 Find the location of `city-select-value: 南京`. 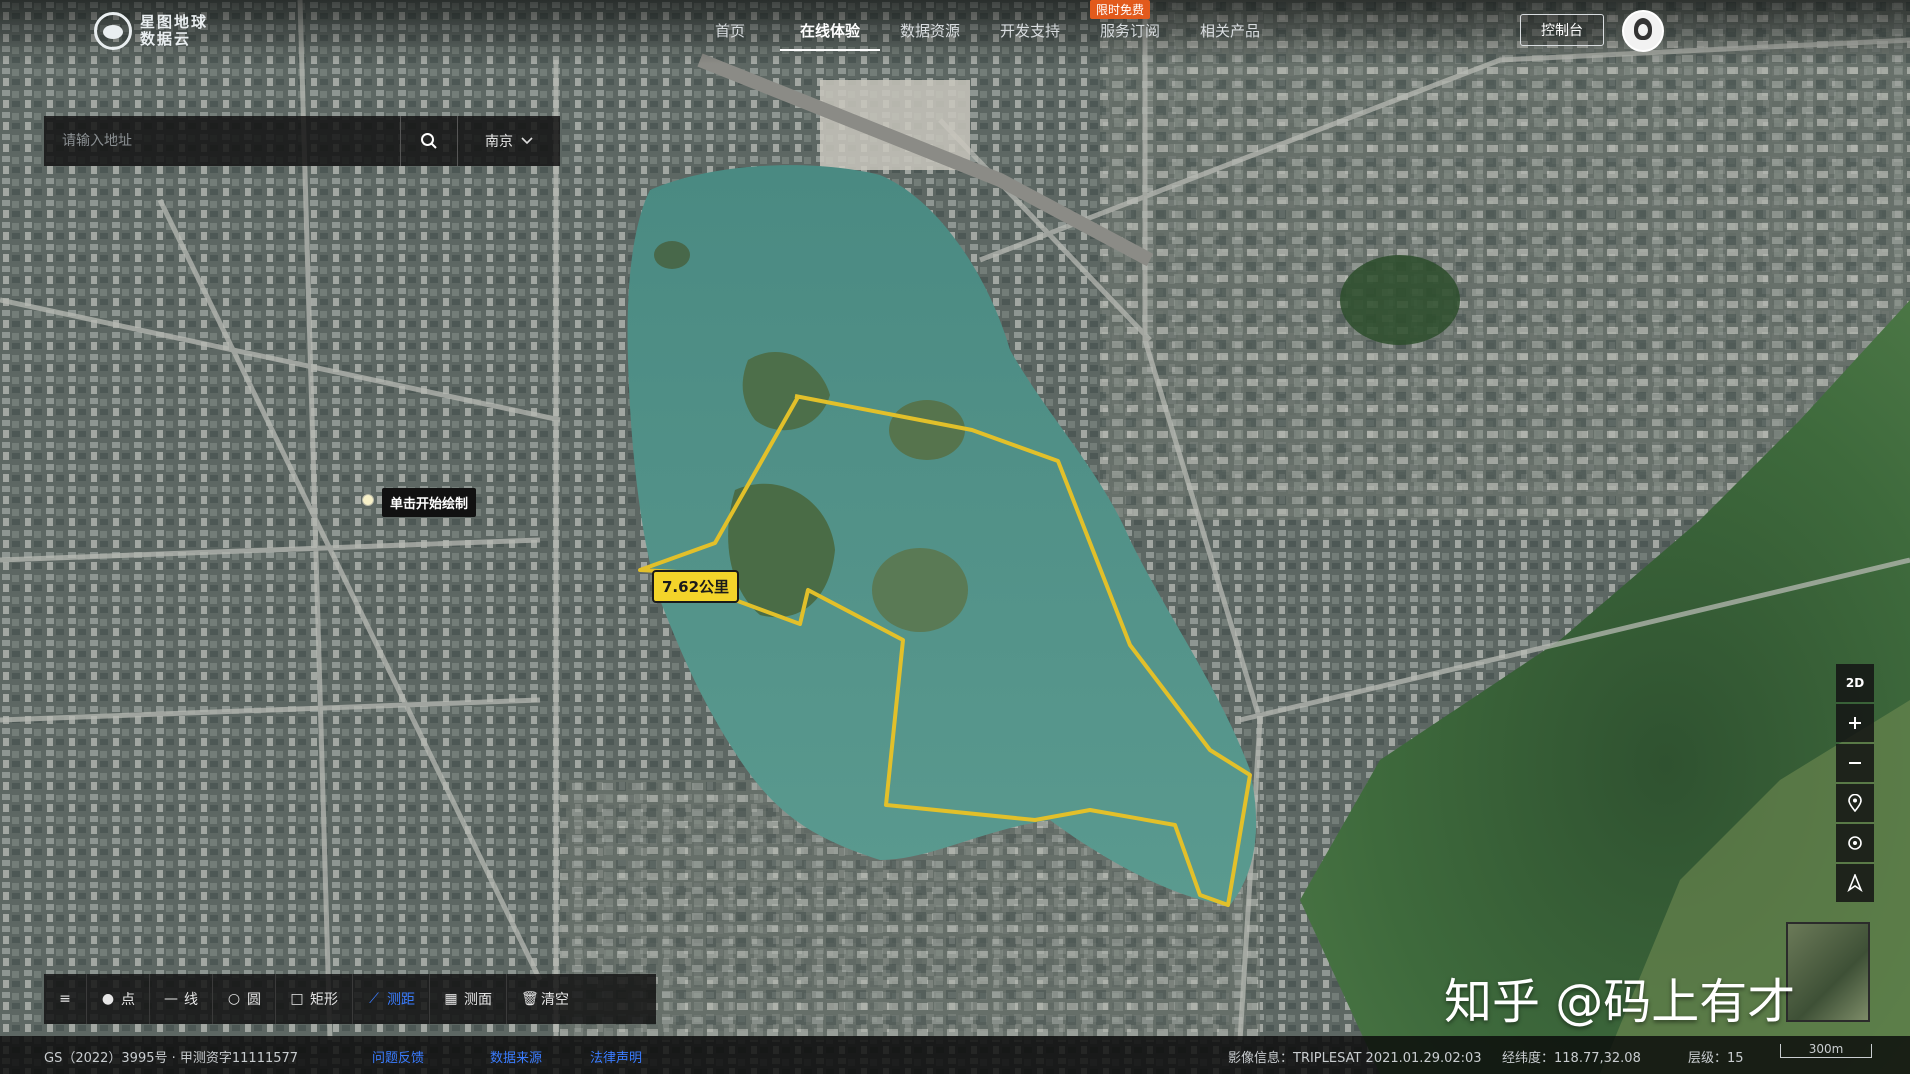

city-select-value: 南京 is located at coordinates (499, 142).